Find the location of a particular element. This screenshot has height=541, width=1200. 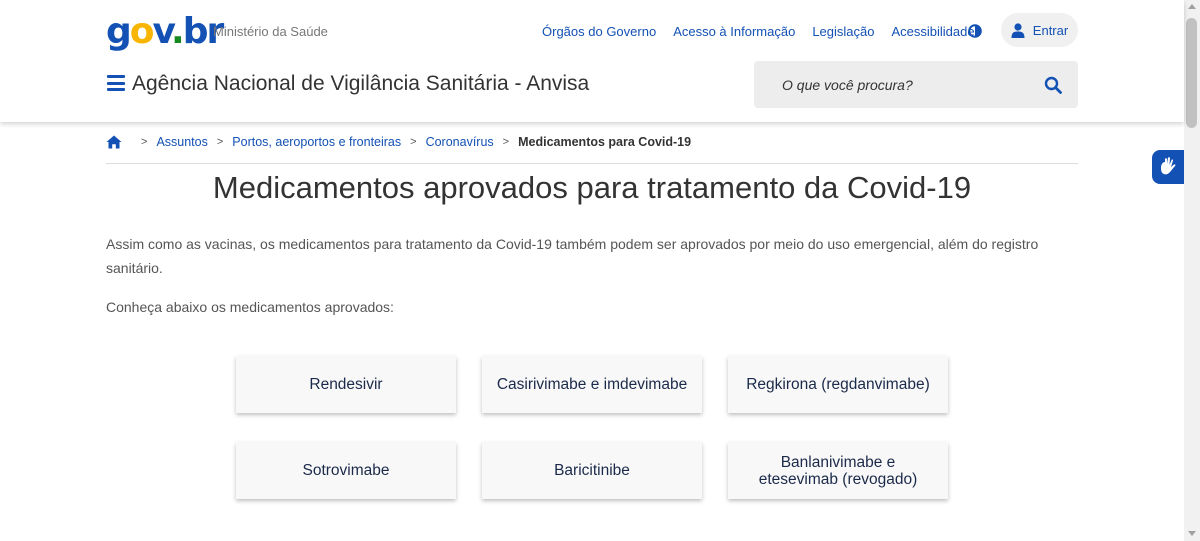

ministry-name: Ministério da Saúde is located at coordinates (270, 31).